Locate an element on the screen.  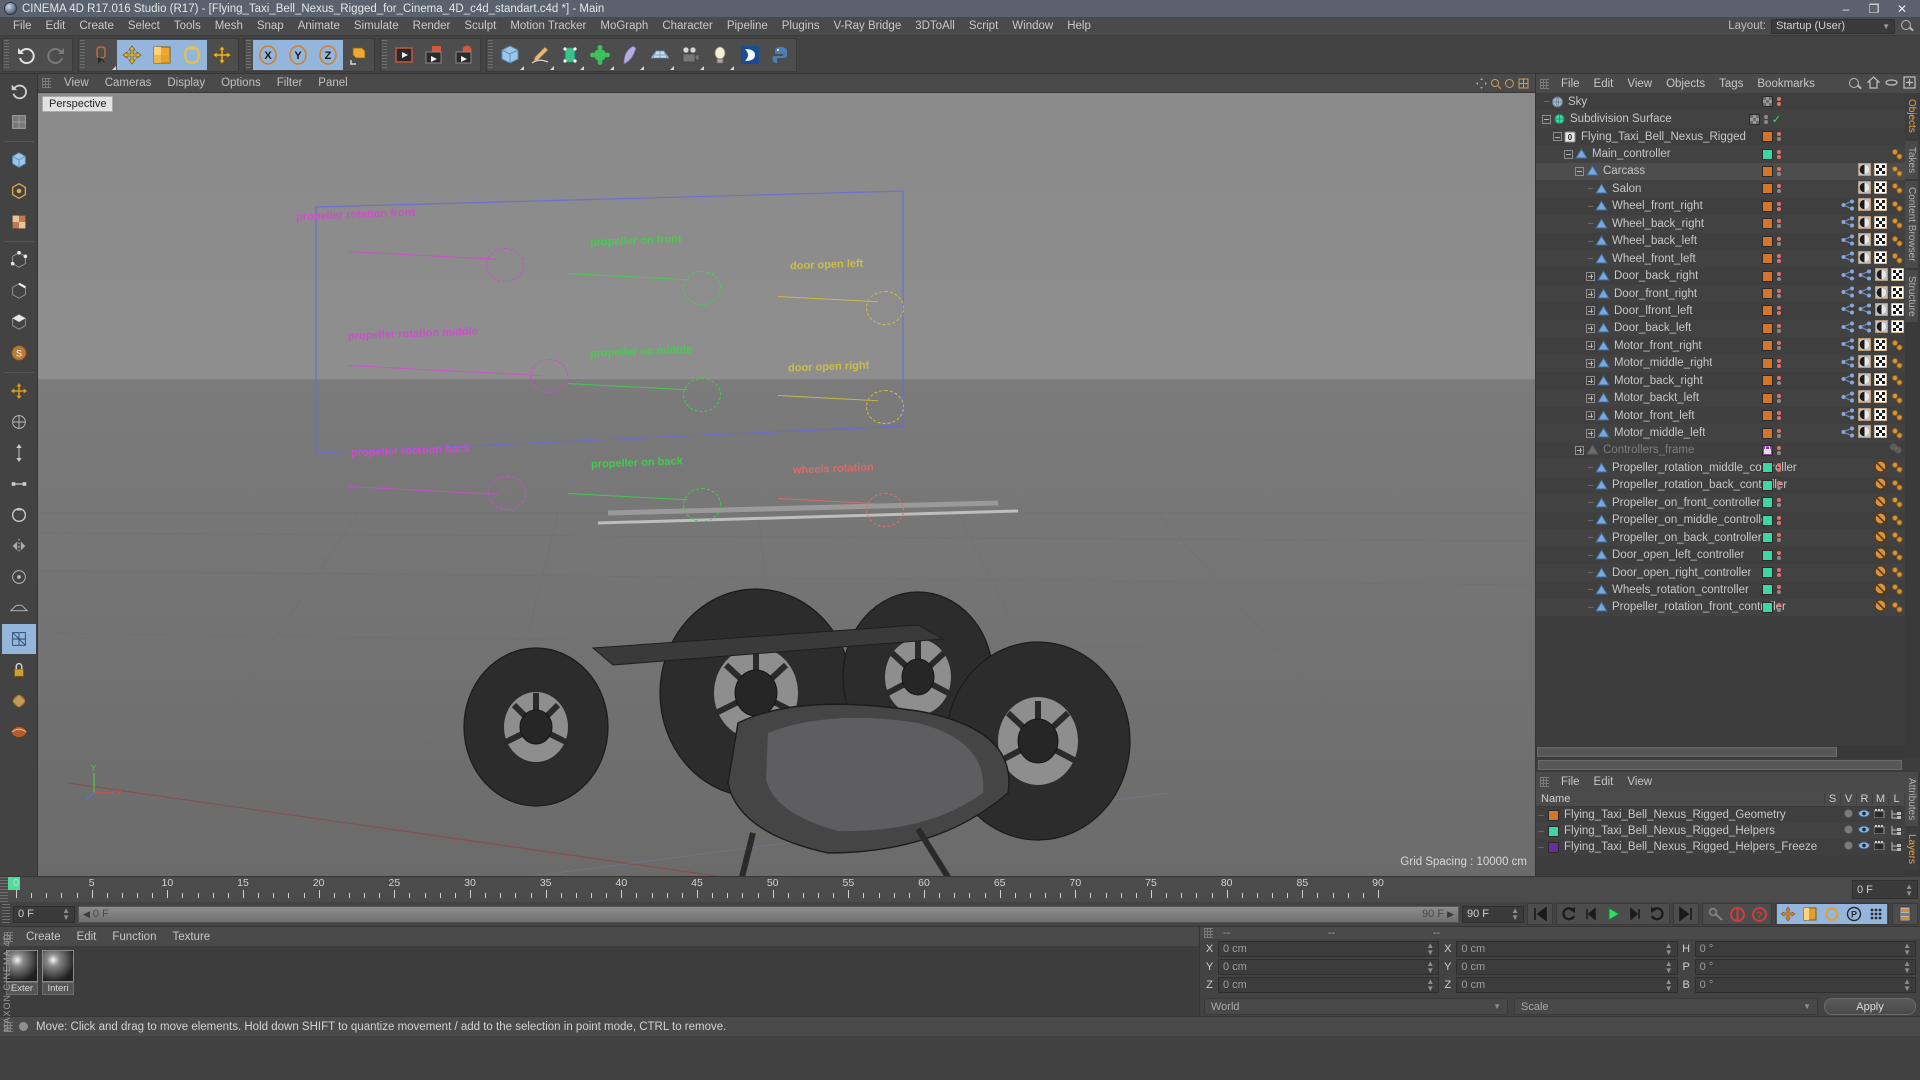
object-row: Motor_front_right is located at coordinates (1721, 346).